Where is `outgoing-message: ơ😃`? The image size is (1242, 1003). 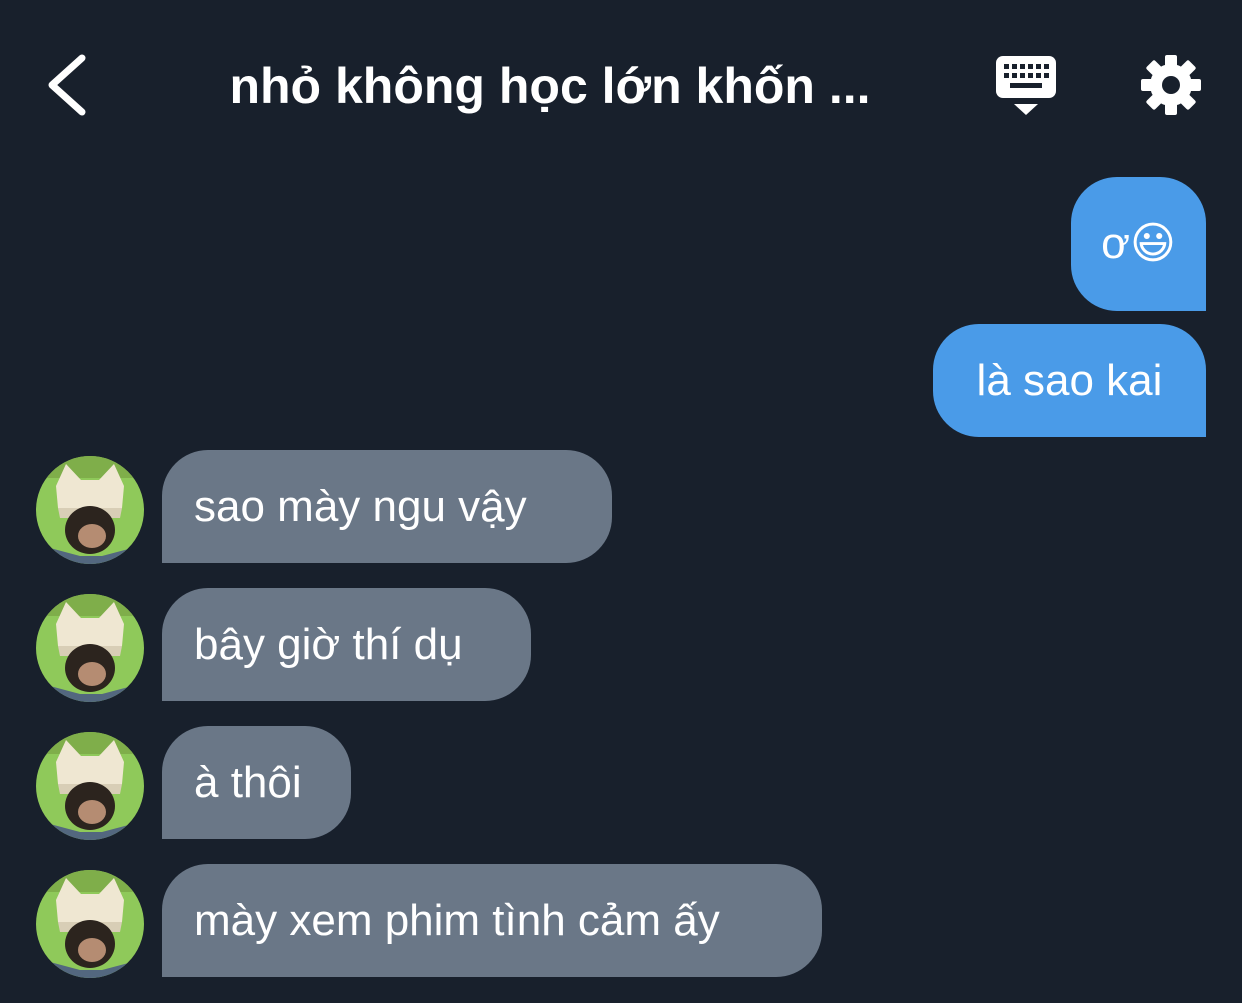
outgoing-message: ơ😃 is located at coordinates (1138, 244).